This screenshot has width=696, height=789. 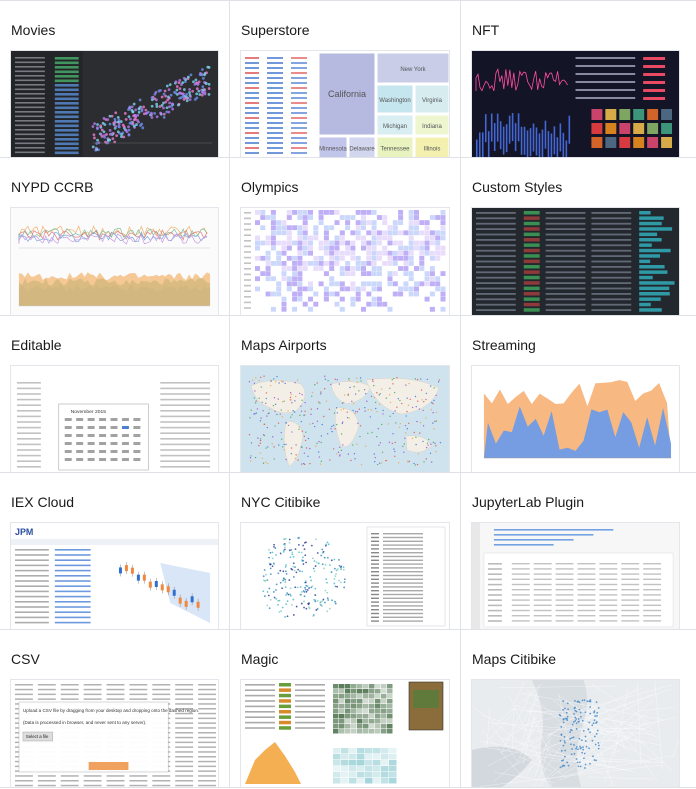 I want to click on card-title: JupyterLab Plugin, so click(x=528, y=502).